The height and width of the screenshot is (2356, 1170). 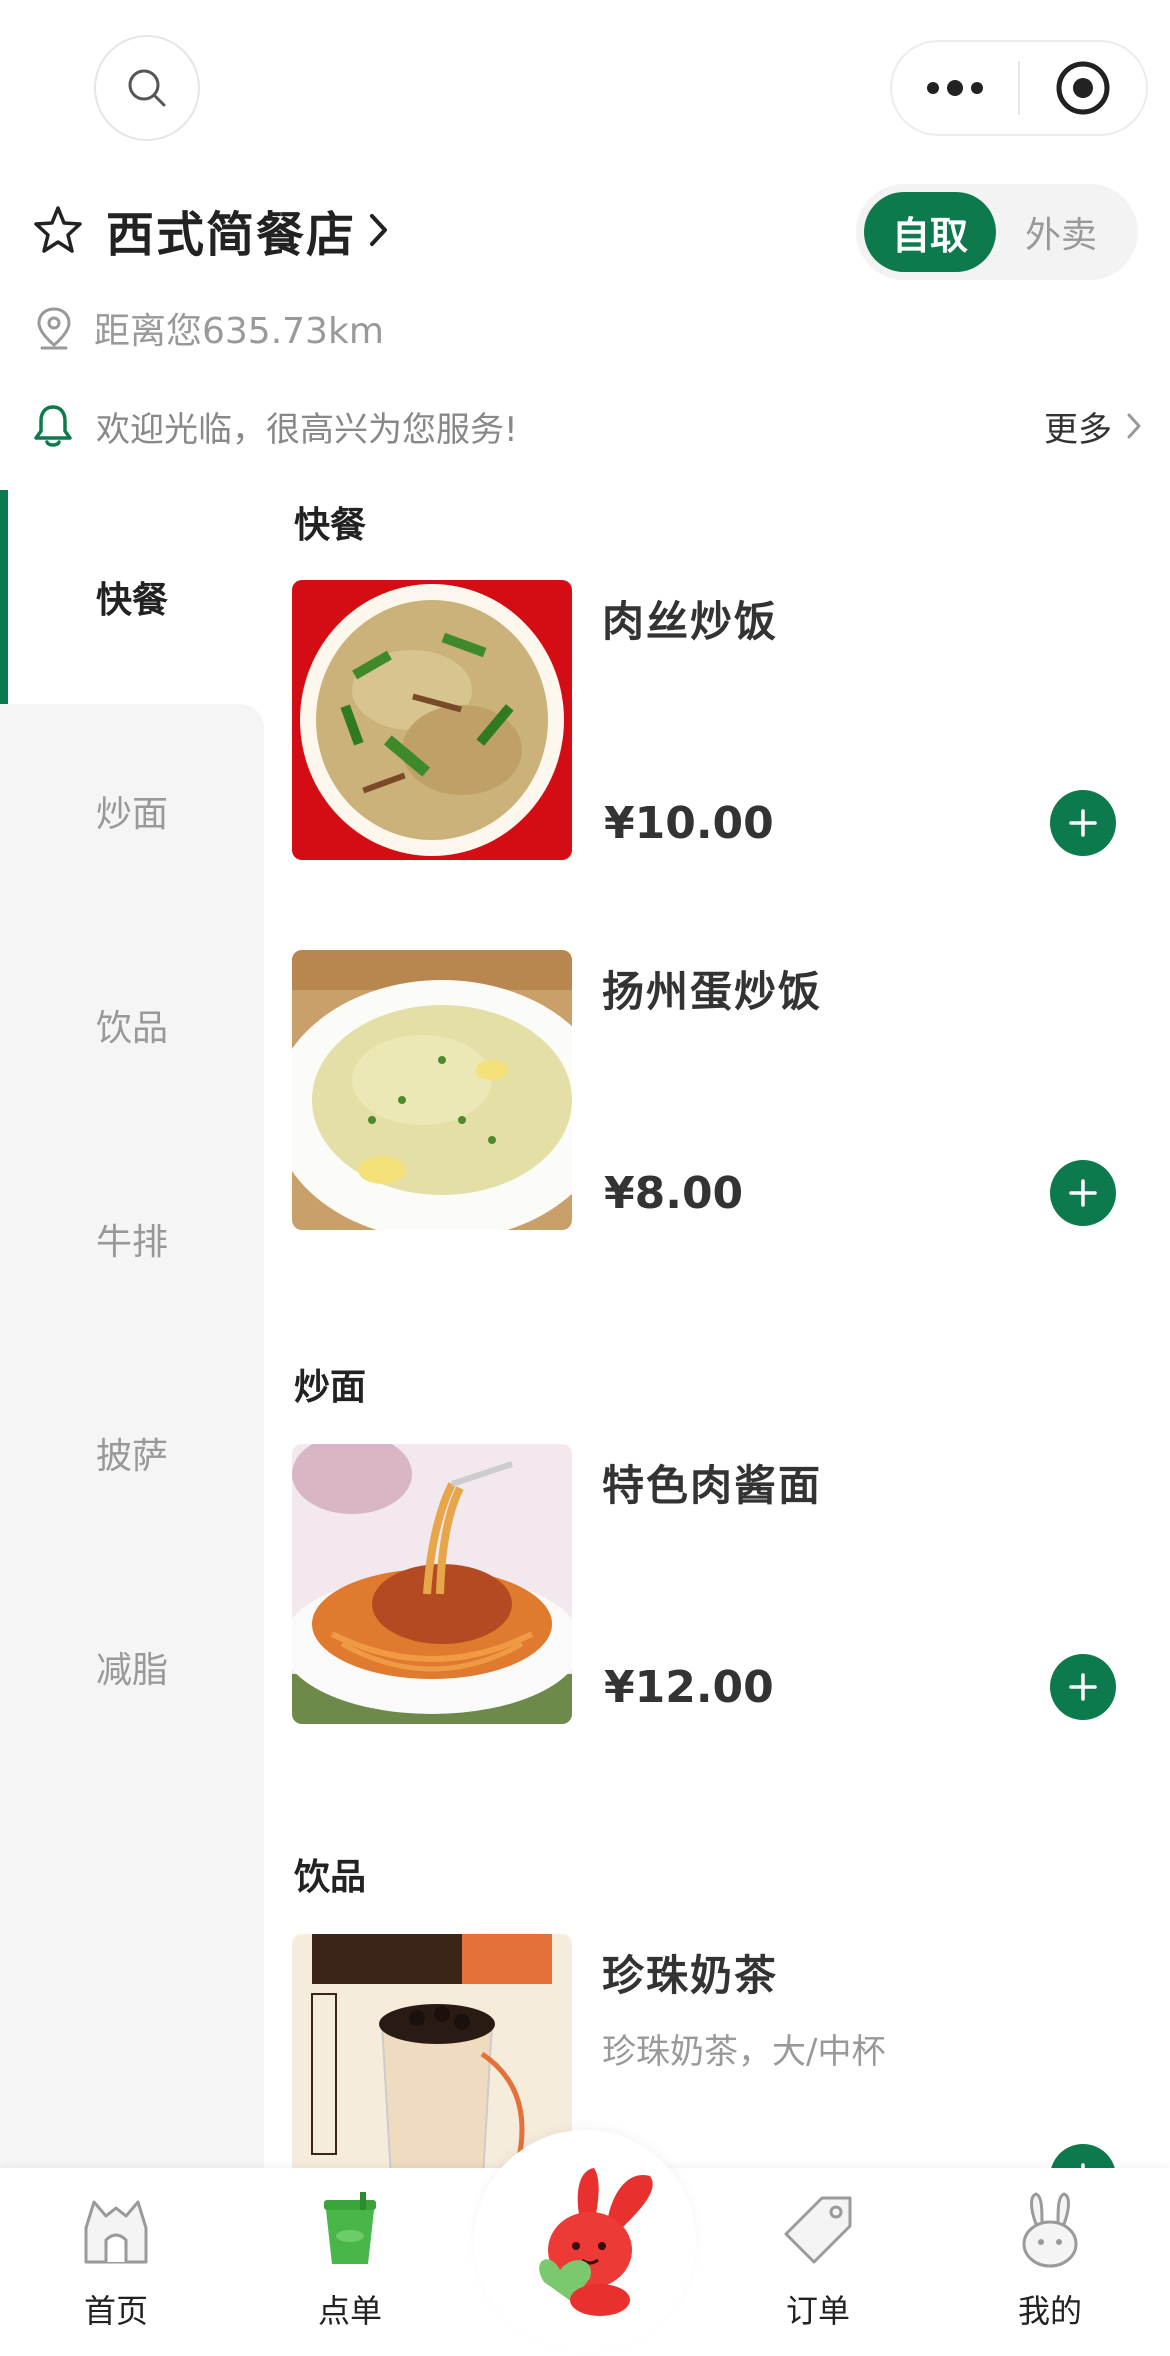 I want to click on tag-icon, so click(x=818, y=2230).